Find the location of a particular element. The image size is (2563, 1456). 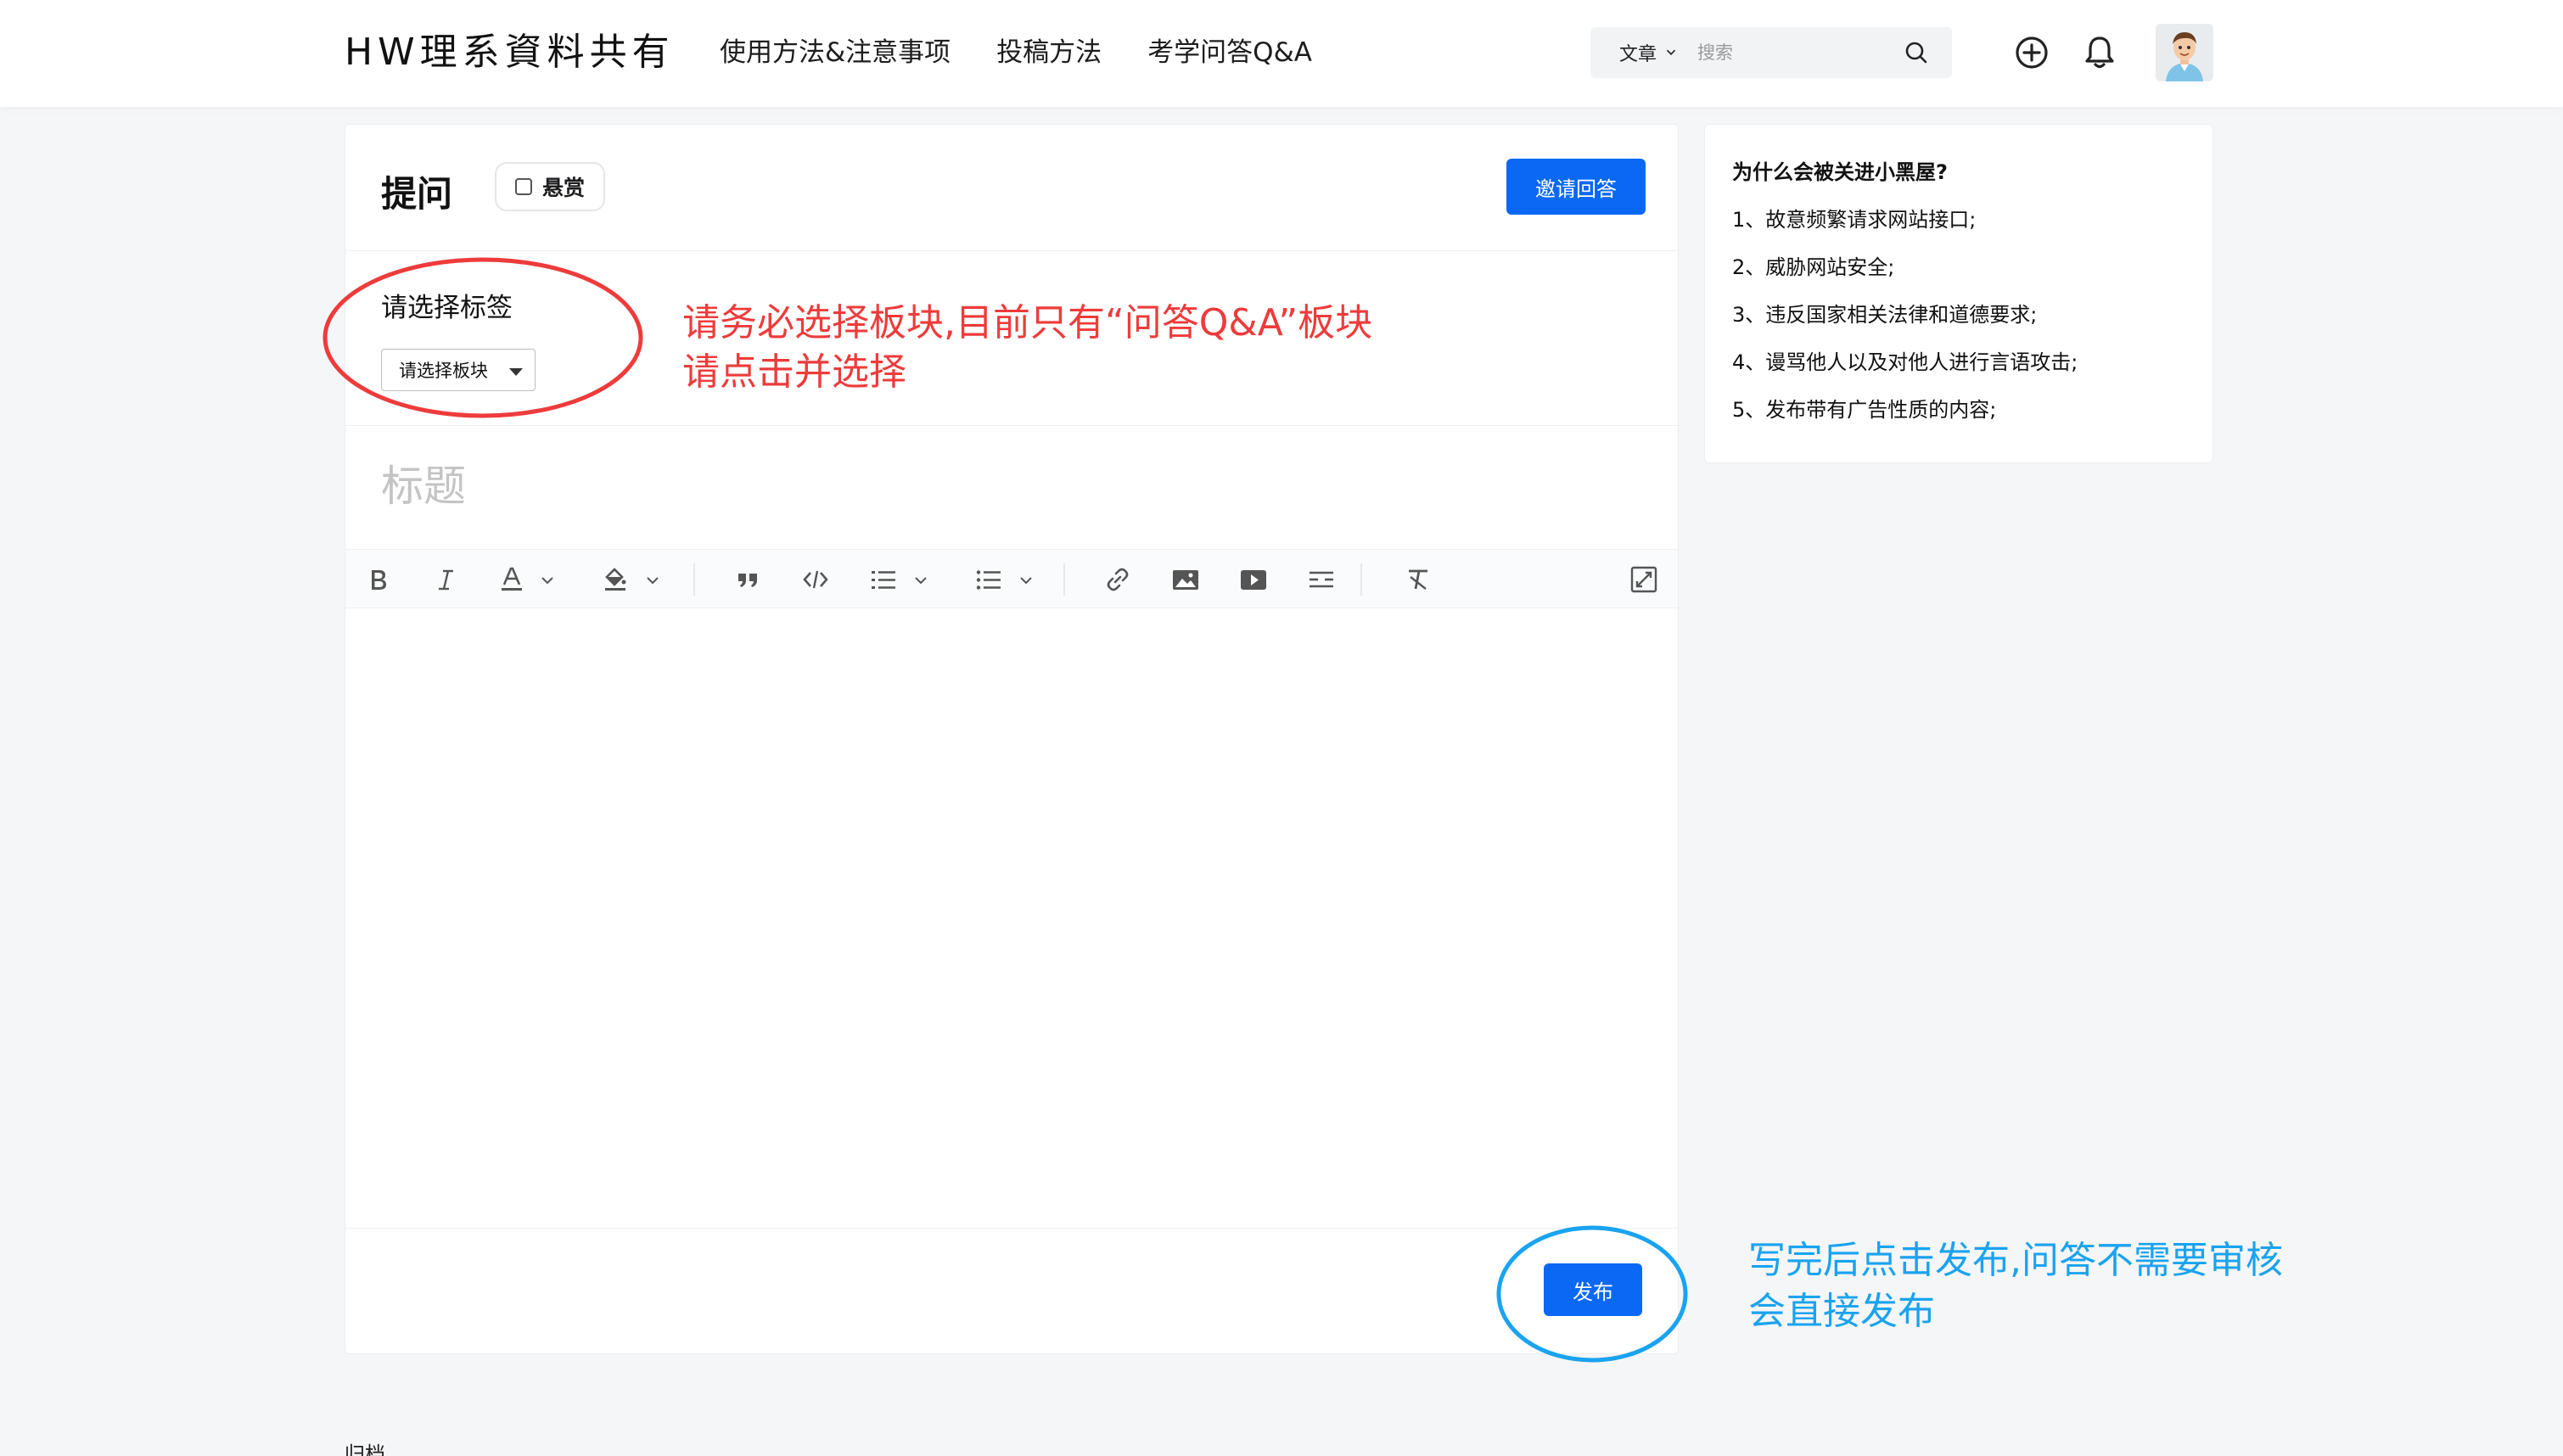

bell-icon is located at coordinates (2100, 52).